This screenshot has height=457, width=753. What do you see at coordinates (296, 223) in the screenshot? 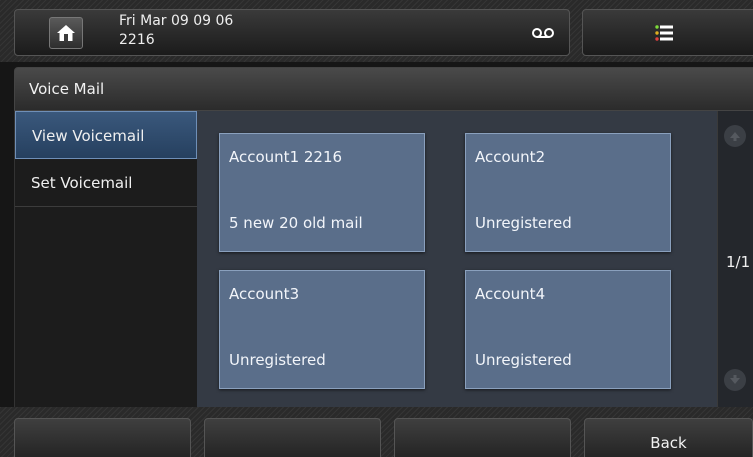
I see `account-status: 5 new 20 old mail` at bounding box center [296, 223].